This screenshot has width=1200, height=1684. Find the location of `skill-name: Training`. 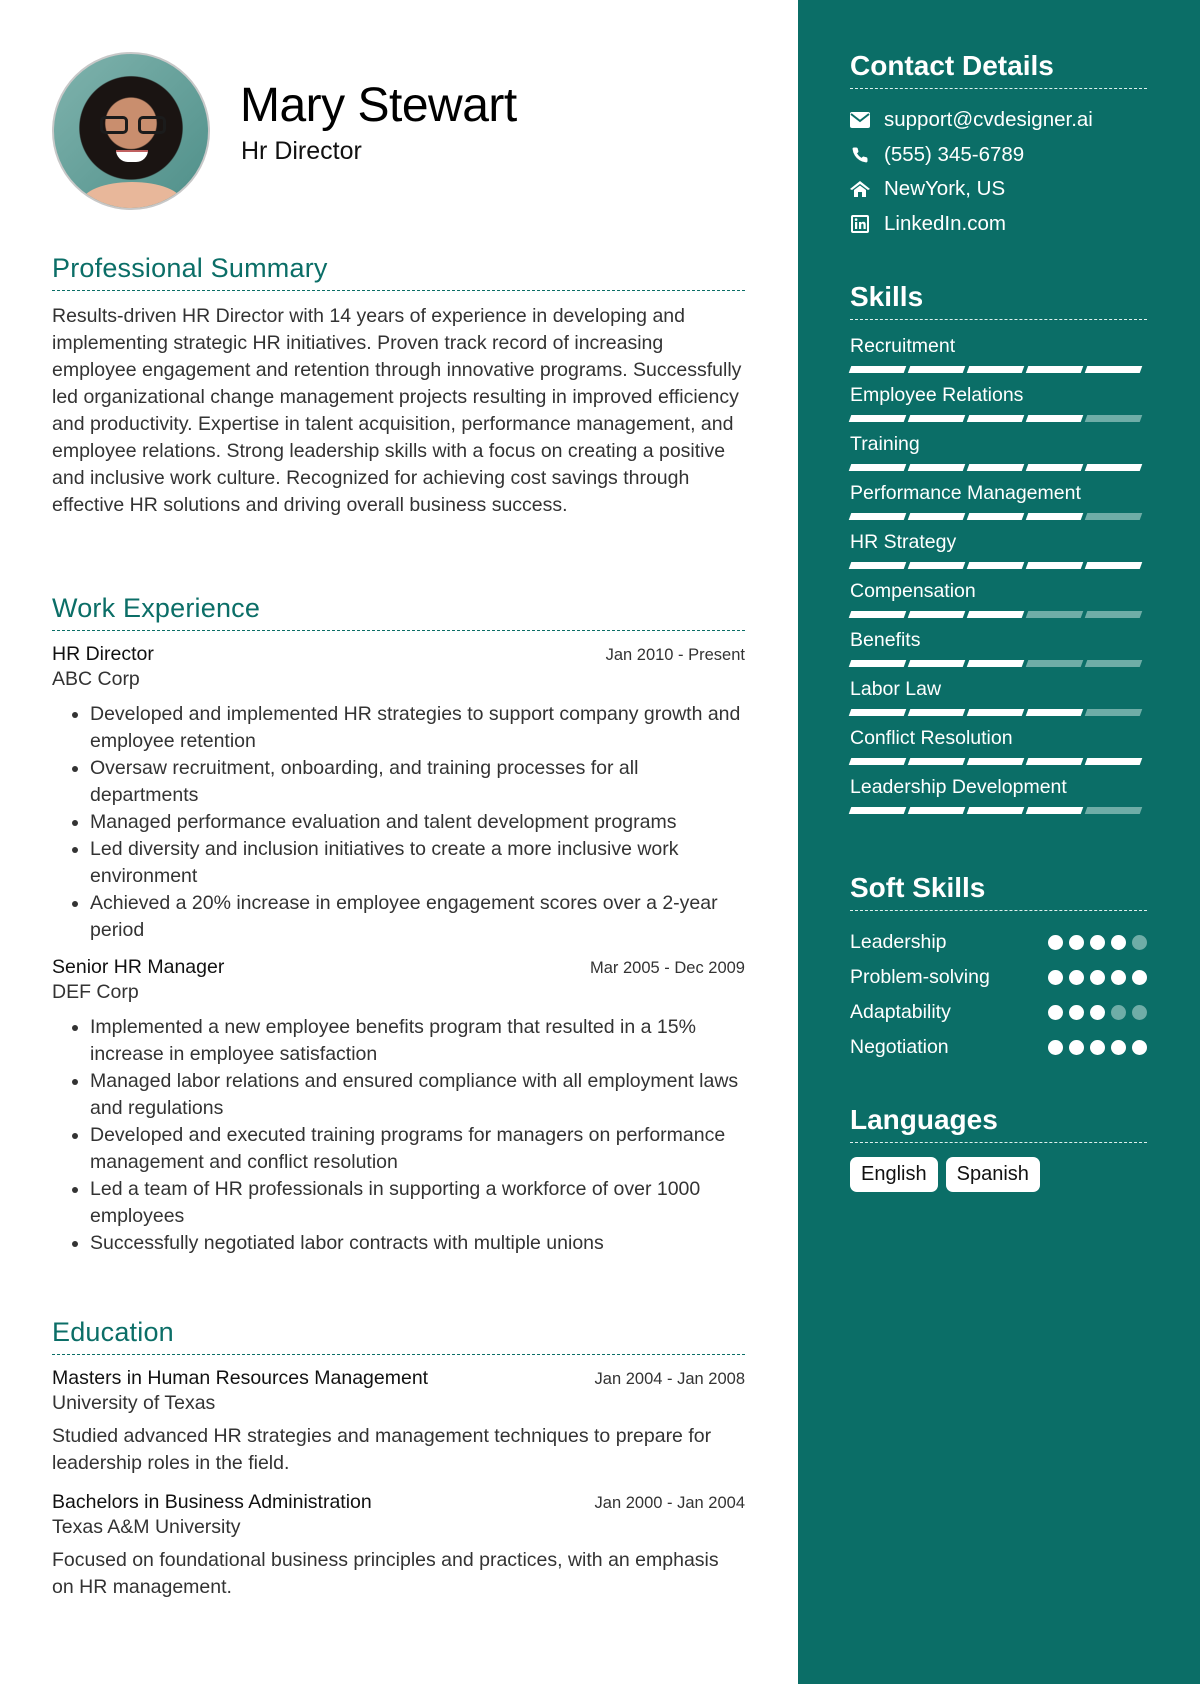

skill-name: Training is located at coordinates (885, 444).